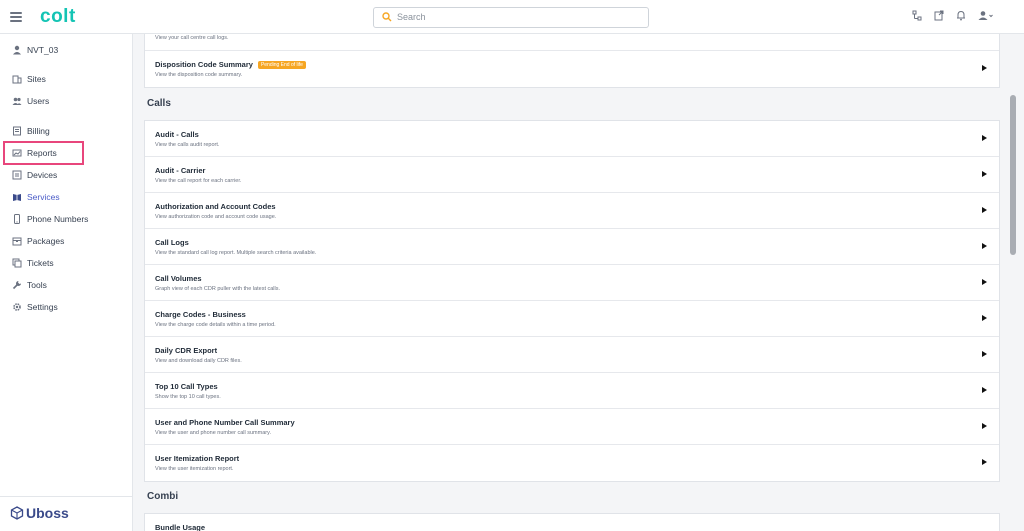 The image size is (1024, 531). I want to click on search-placeholder: Search, so click(411, 17).